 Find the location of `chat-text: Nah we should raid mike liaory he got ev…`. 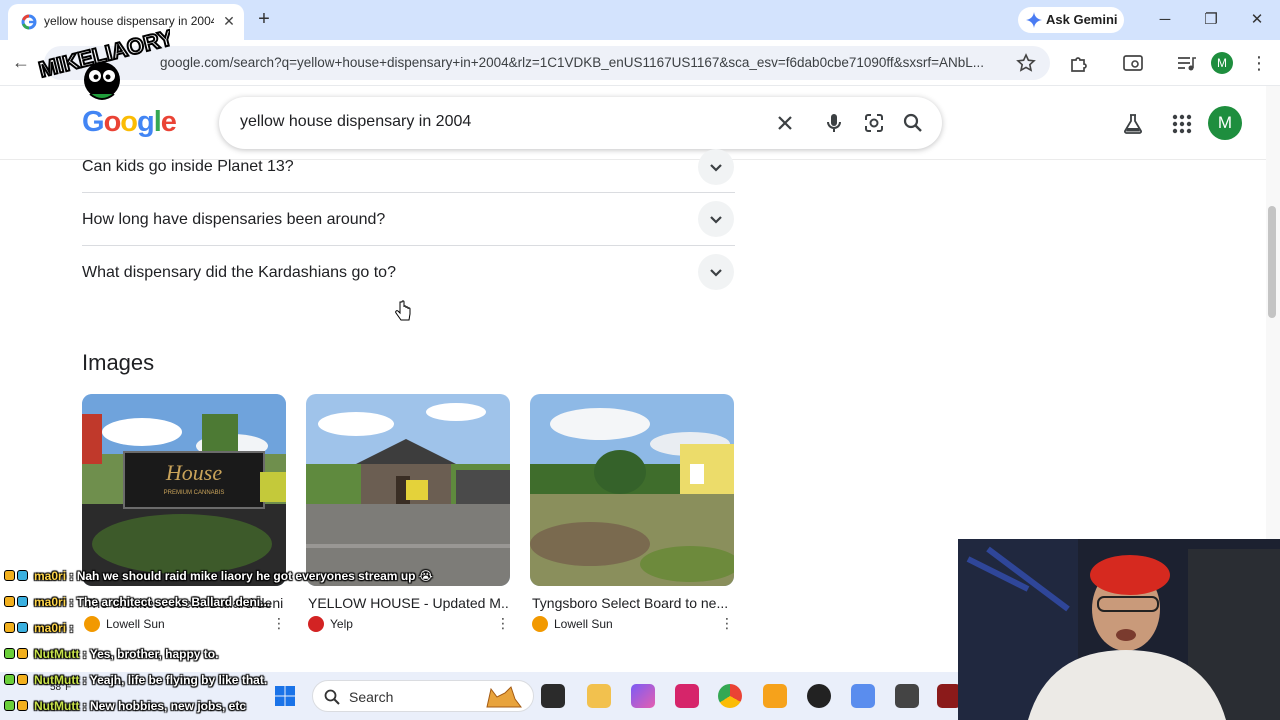

chat-text: Nah we should raid mike liaory he got ev… is located at coordinates (254, 576).